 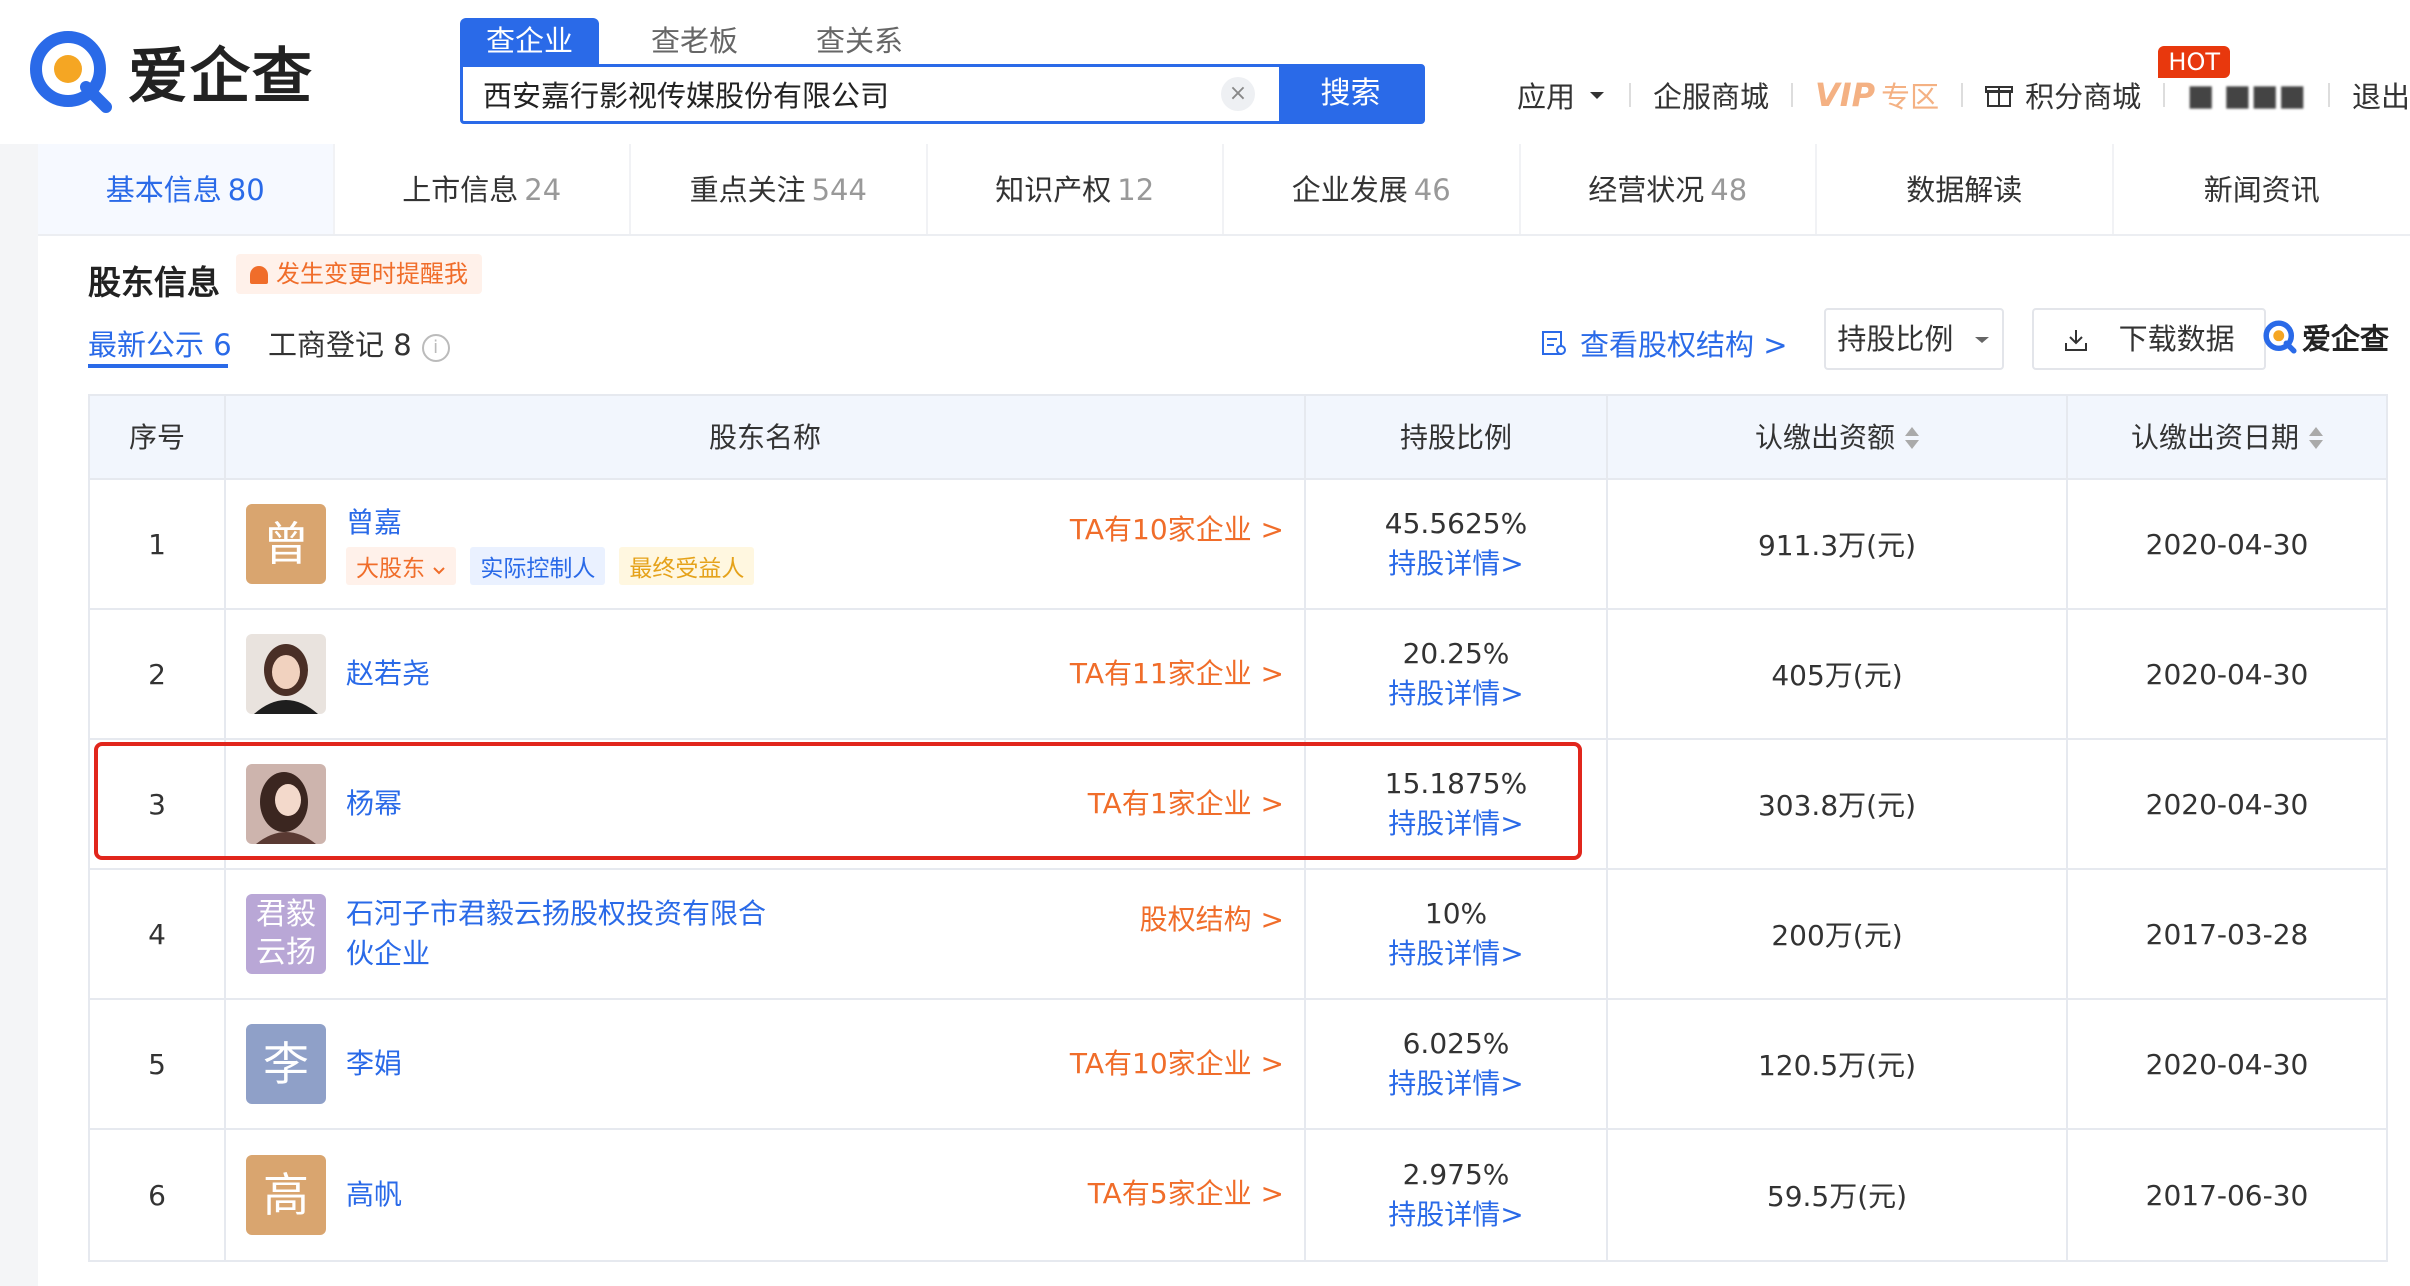 What do you see at coordinates (694, 41) in the screenshot?
I see `tab-search-boss: 查老板` at bounding box center [694, 41].